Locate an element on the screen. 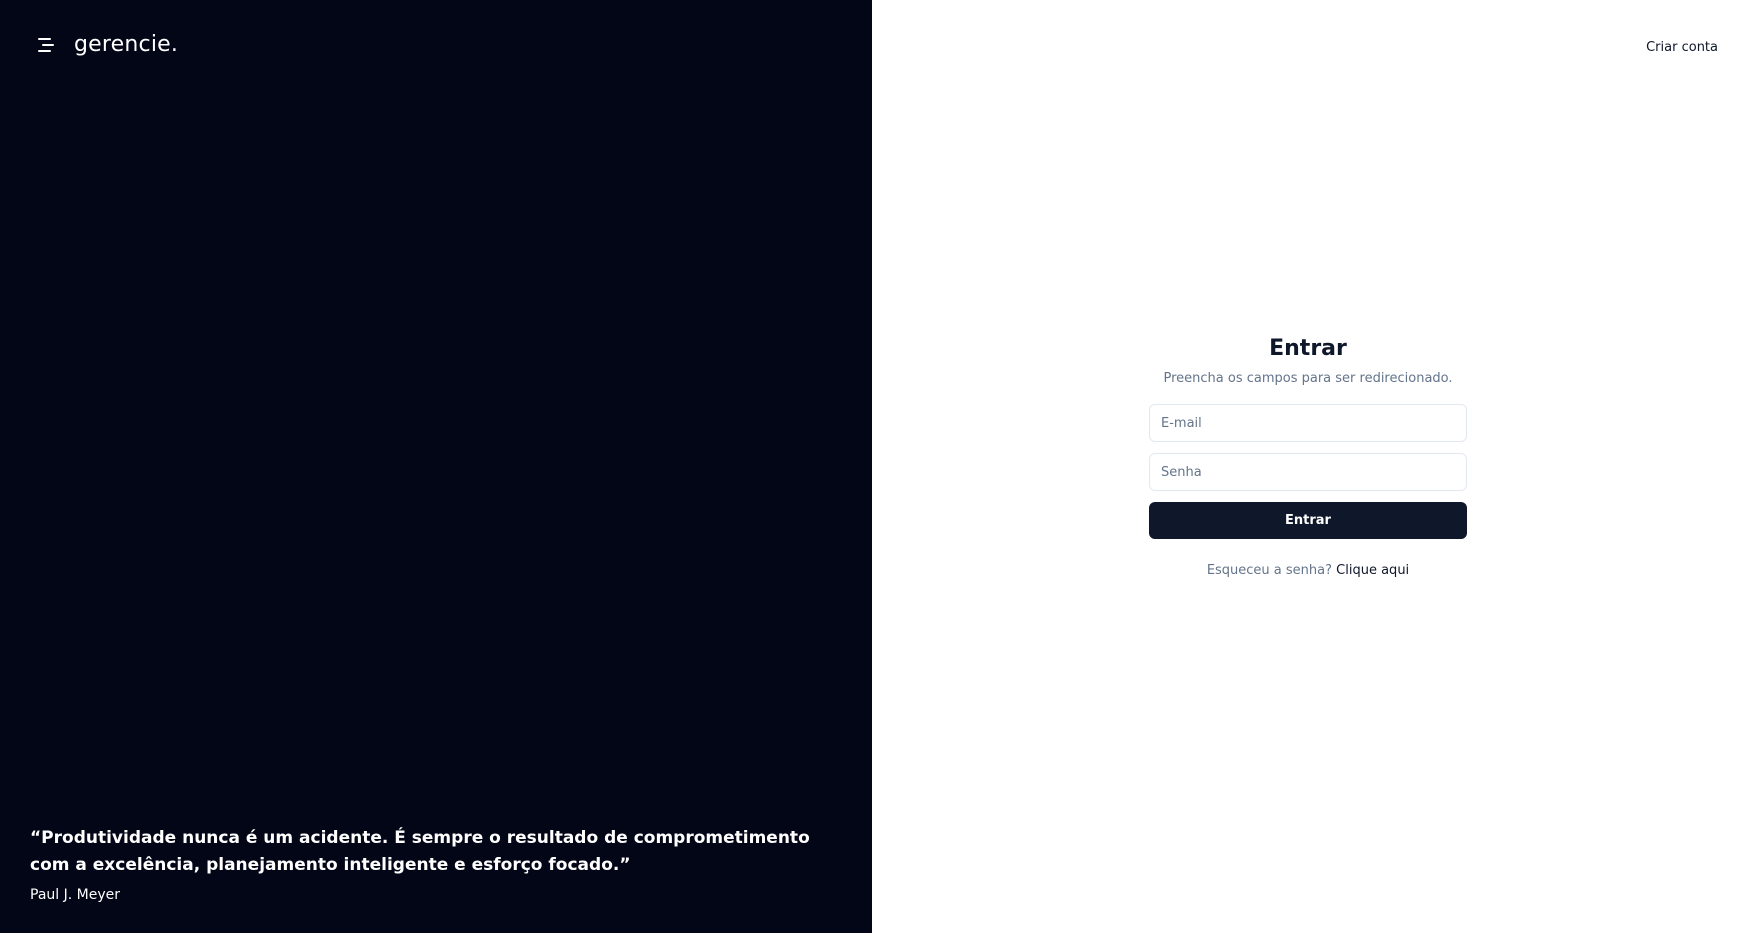 The width and height of the screenshot is (1744, 933). brand-logo-text: gerencie. is located at coordinates (126, 44).